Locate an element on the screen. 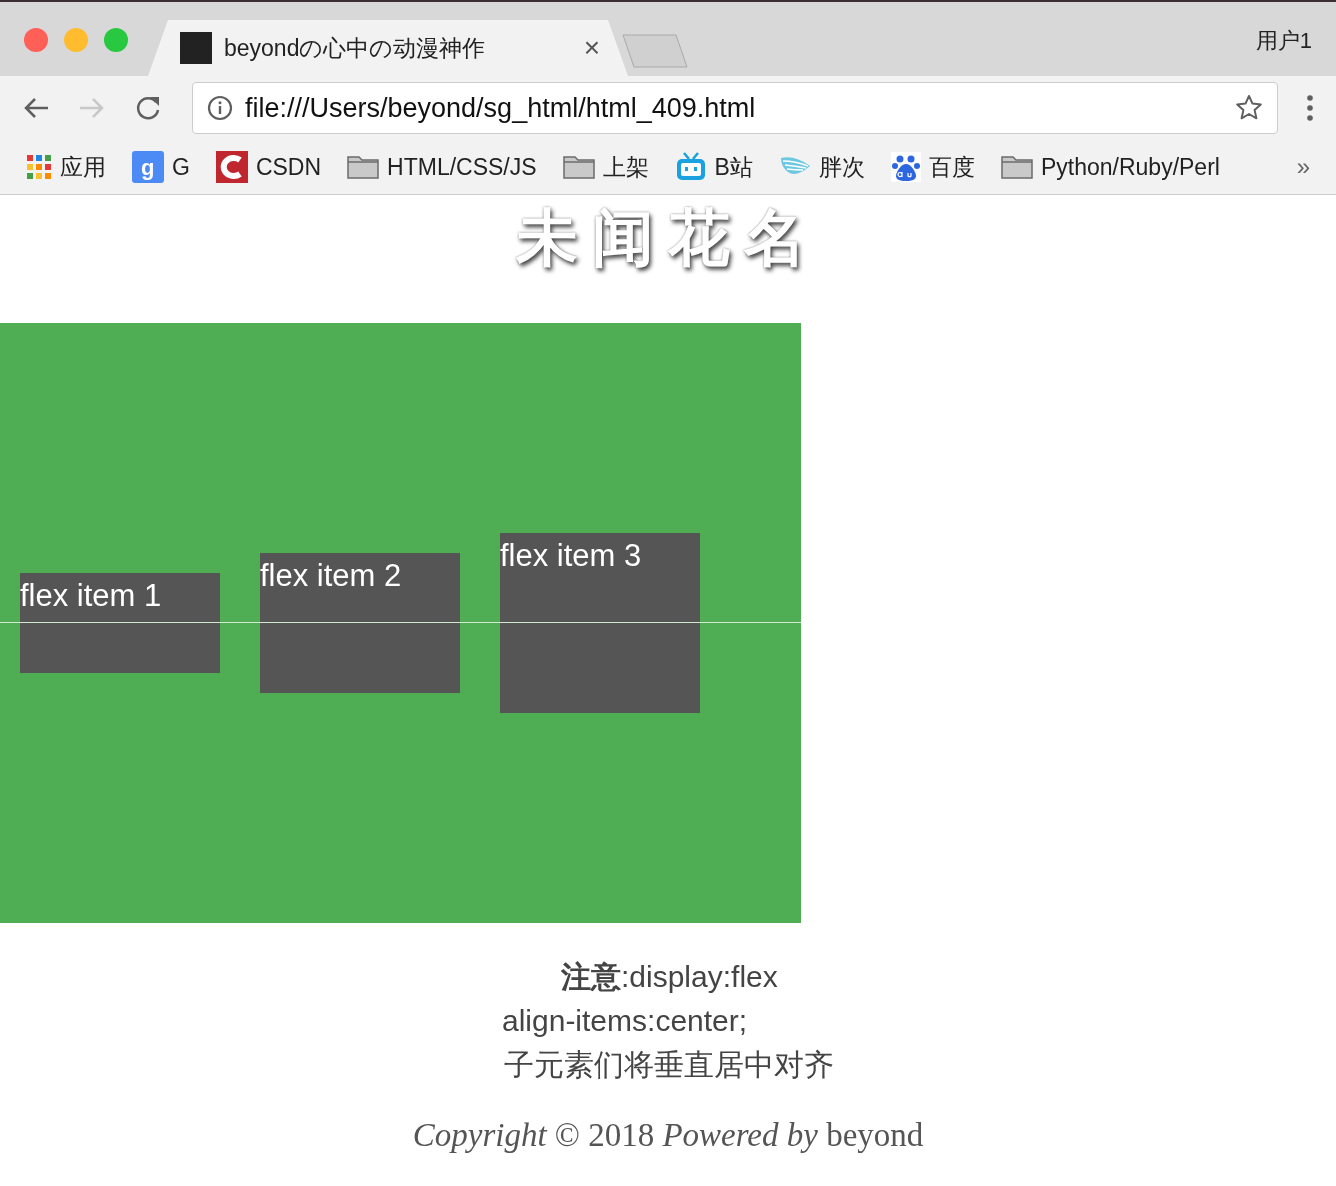 The width and height of the screenshot is (1336, 1186). minimize-window-button is located at coordinates (76, 40).